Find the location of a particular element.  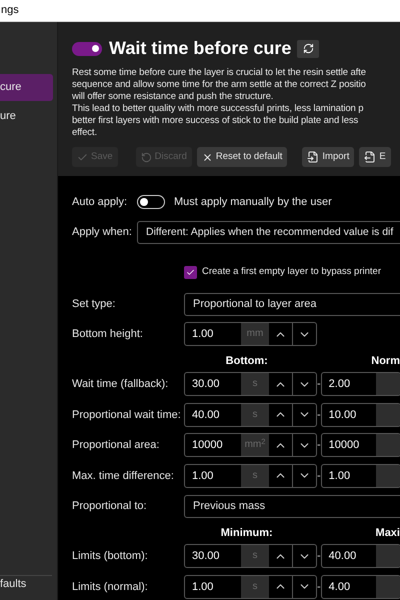

refresh-icon is located at coordinates (308, 48).